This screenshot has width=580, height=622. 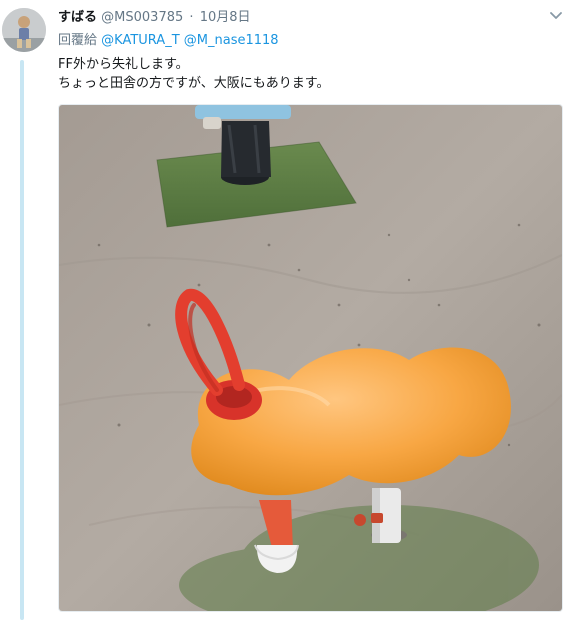 I want to click on tweet-header: すばる @MS003785 · 10月8日, so click(x=319, y=19).